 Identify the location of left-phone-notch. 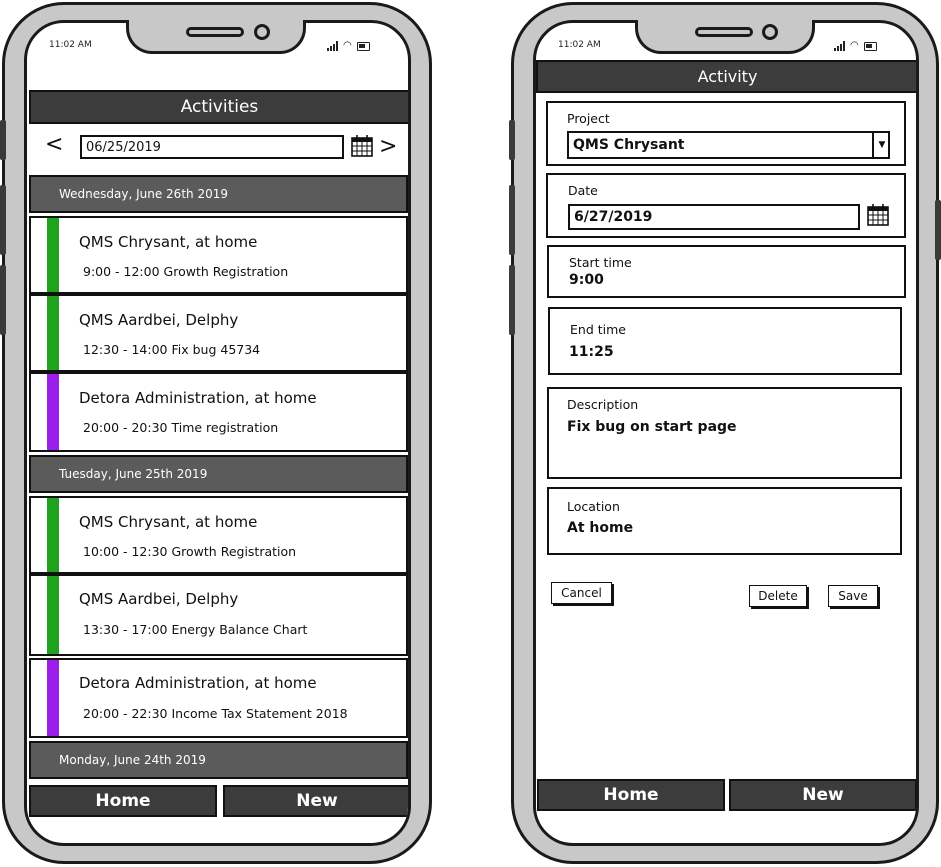
(216, 37).